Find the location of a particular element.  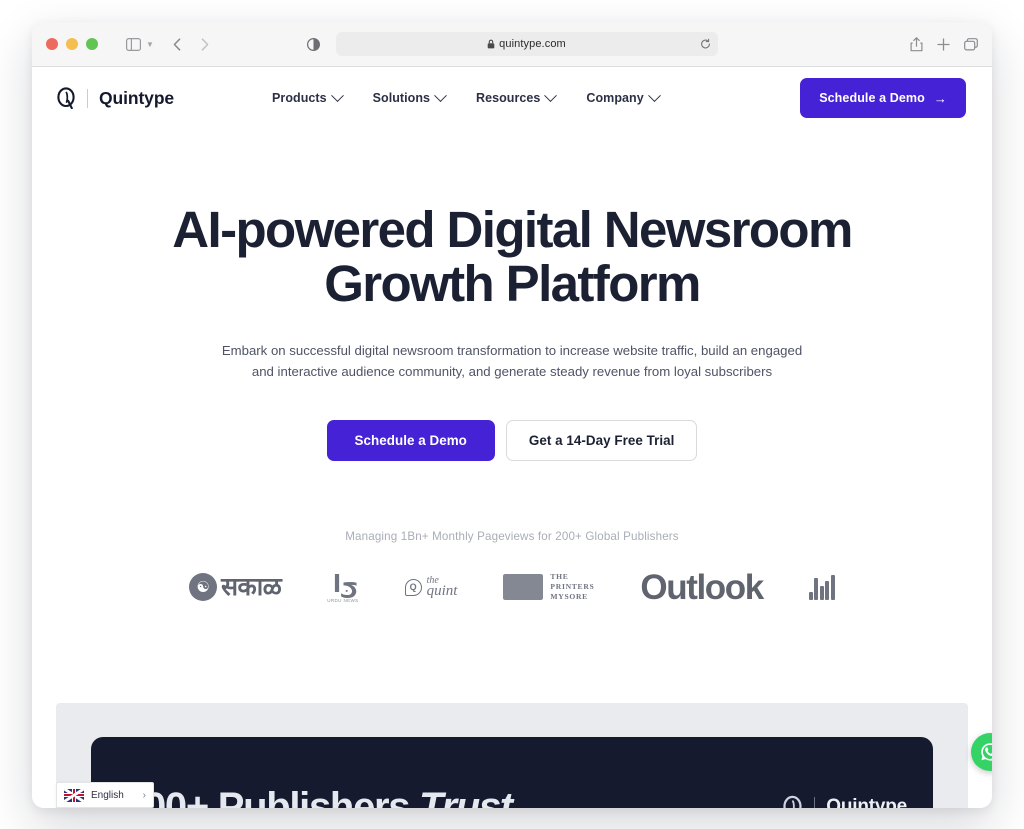

printers-wordmark: THE PRINTERS MYSORE is located at coordinates (572, 587).